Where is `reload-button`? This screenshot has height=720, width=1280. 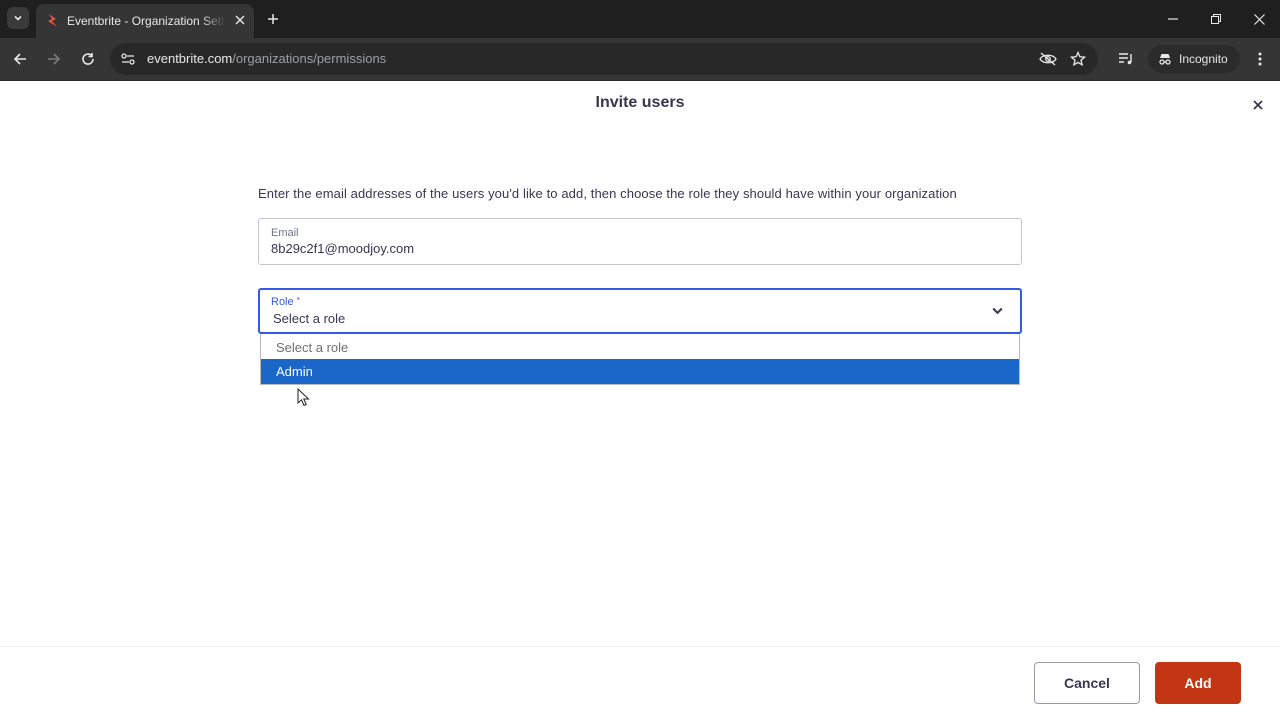 reload-button is located at coordinates (88, 59).